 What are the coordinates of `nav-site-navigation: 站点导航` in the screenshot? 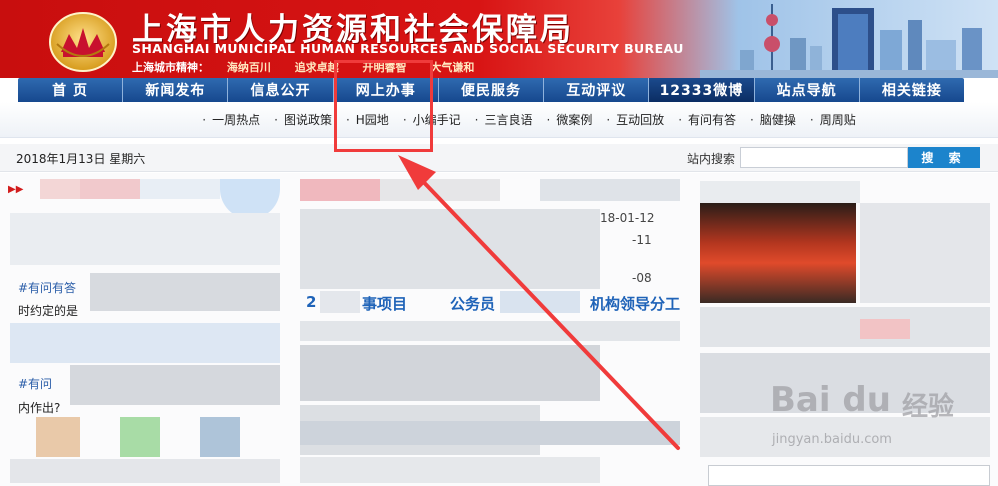 It's located at (807, 90).